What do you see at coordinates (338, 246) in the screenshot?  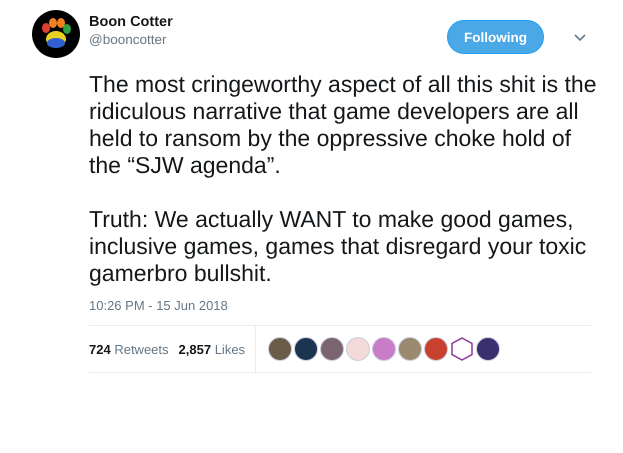 I see `tweet-text: Truth: We actually WANT to make good games, inclusive games, games that disregard your toxic gamerbro bullshit.` at bounding box center [338, 246].